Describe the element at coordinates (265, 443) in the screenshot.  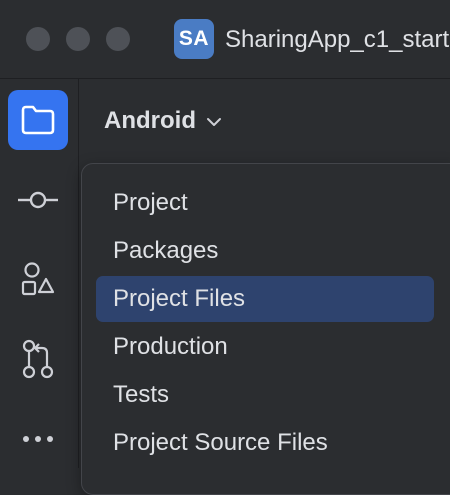
I see `menu-item-project-source-files: Project Source Files` at that location.